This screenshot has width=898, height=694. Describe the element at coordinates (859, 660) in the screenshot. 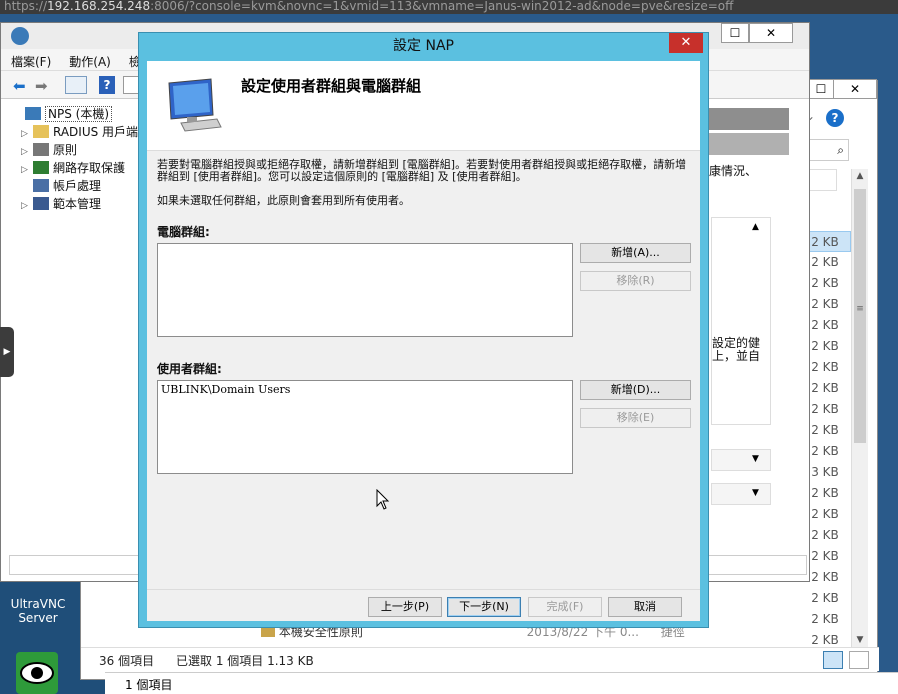

I see `tiles-view-icon` at that location.